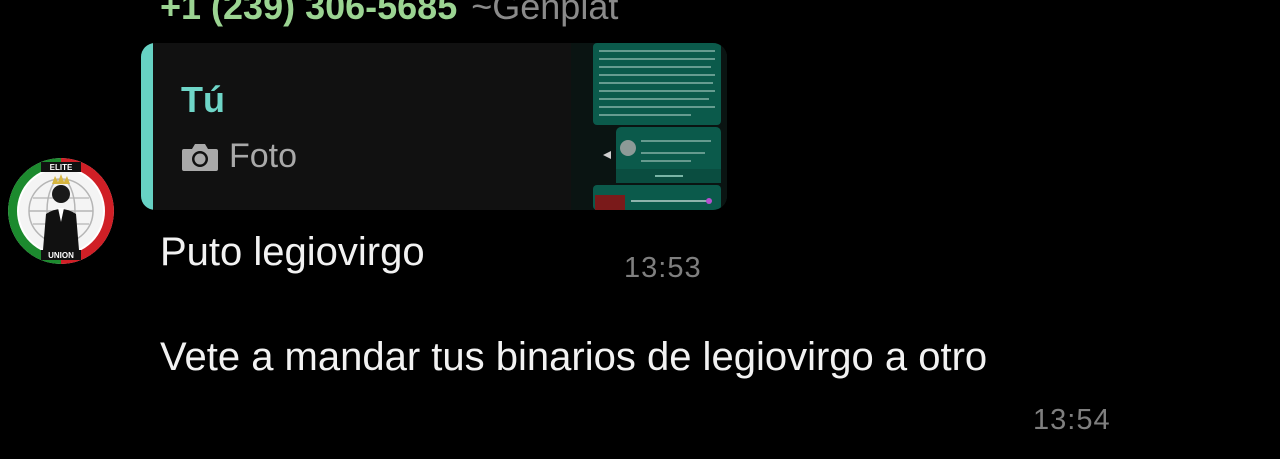  Describe the element at coordinates (649, 126) in the screenshot. I see `quote-thumbnail` at that location.